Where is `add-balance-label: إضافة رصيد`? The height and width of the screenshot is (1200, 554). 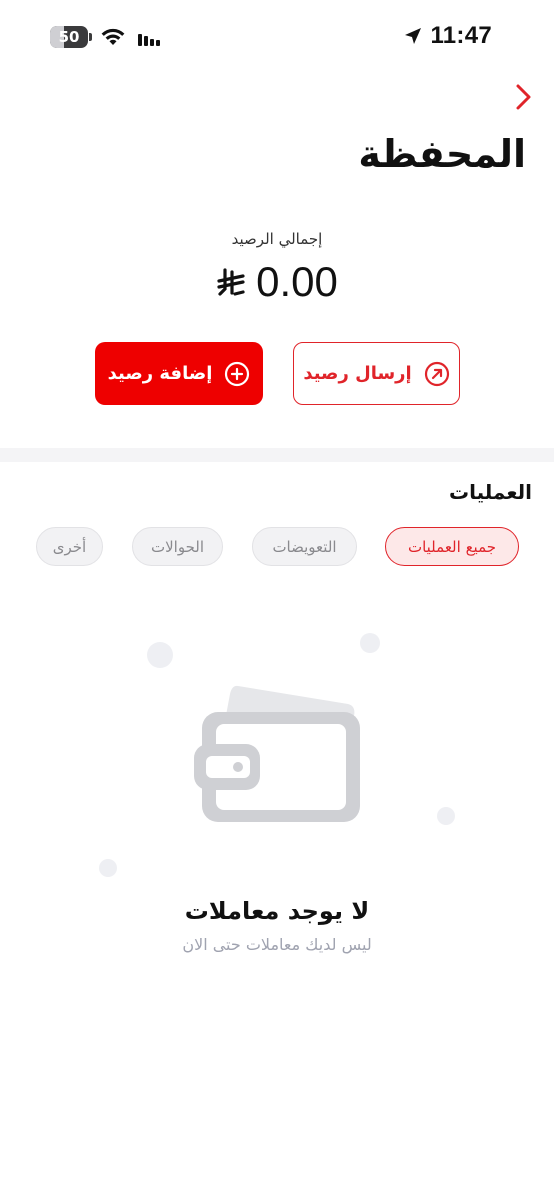
add-balance-label: إضافة رصيد is located at coordinates (160, 373).